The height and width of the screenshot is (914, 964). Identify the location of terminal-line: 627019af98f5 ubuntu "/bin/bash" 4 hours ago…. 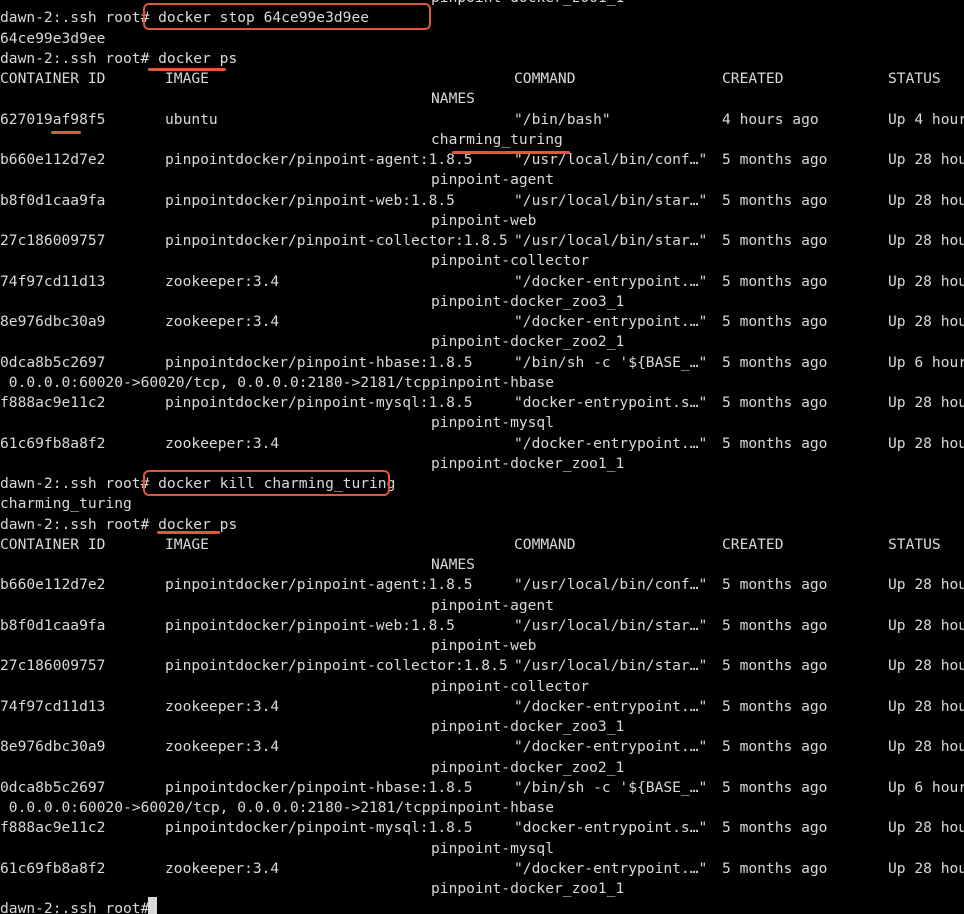
(482, 120).